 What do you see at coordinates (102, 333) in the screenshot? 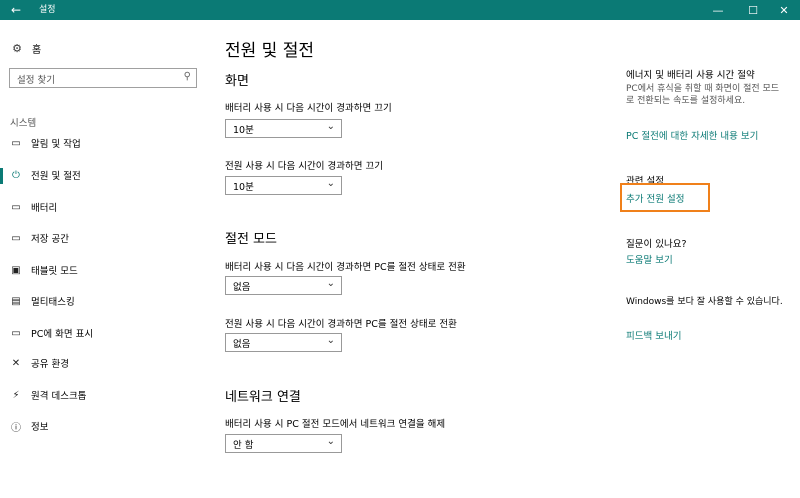
I see `sidebar-item-project-to-pc: ▭ PC에 화면 표시` at bounding box center [102, 333].